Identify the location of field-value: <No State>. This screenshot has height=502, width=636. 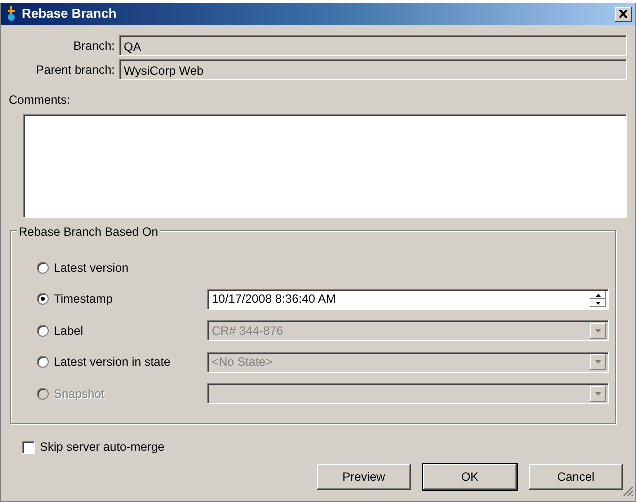
(242, 362).